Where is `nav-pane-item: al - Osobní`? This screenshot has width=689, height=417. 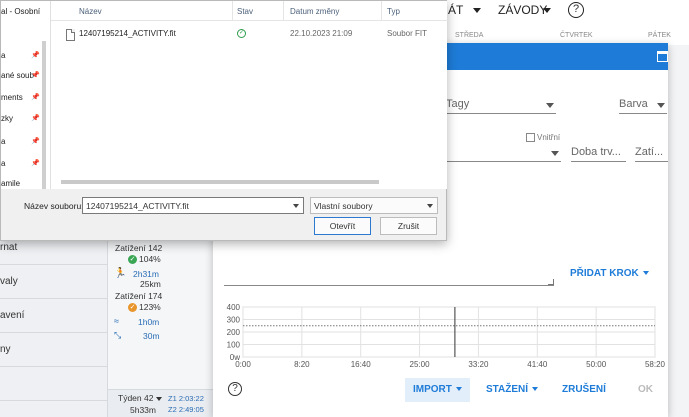 nav-pane-item: al - Osobní is located at coordinates (22, 17).